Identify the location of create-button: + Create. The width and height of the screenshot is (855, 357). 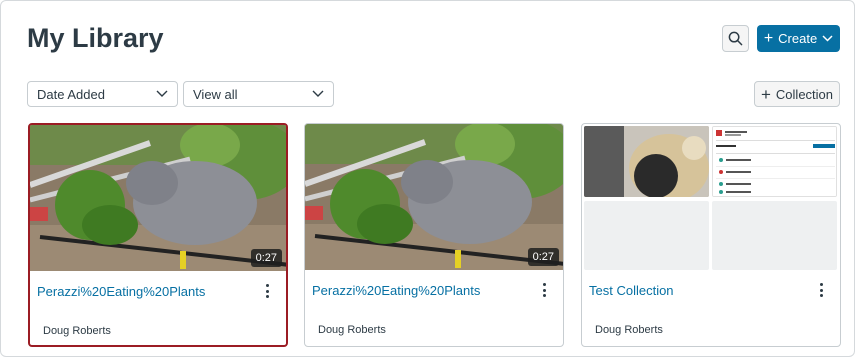
(798, 38).